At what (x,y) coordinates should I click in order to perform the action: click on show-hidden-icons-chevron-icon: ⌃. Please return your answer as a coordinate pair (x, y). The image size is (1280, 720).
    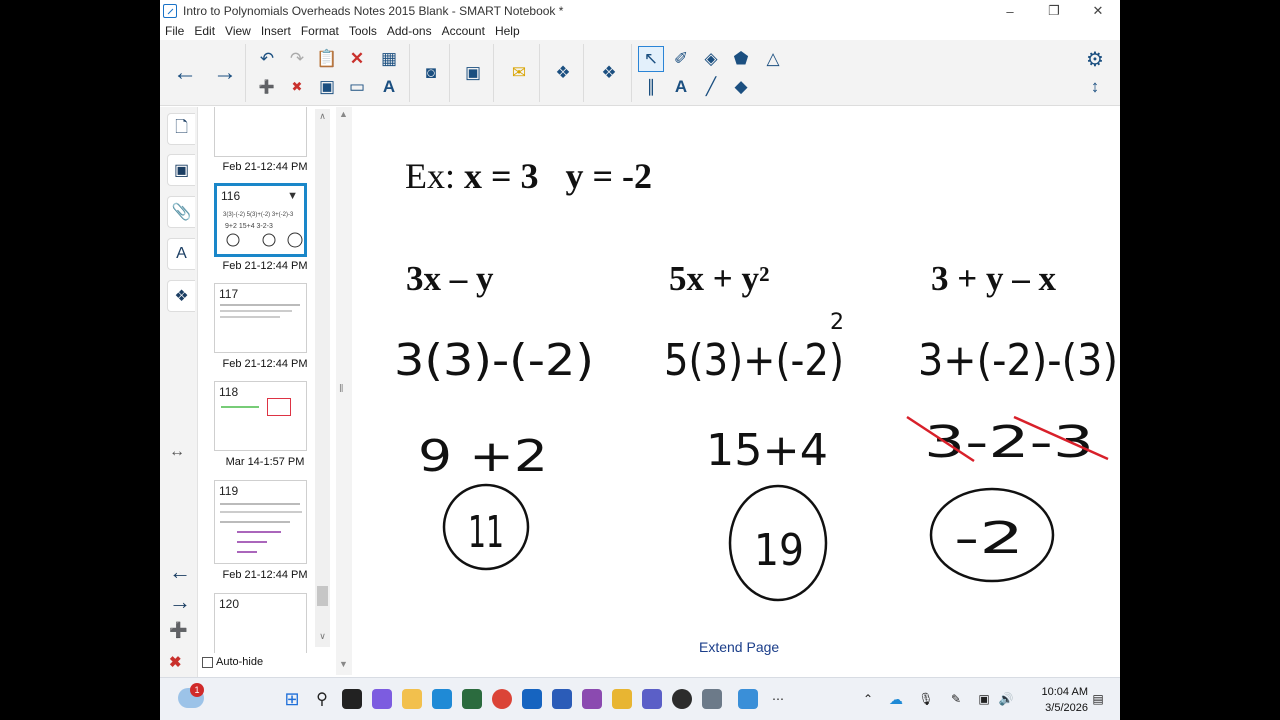
    Looking at the image, I should click on (868, 699).